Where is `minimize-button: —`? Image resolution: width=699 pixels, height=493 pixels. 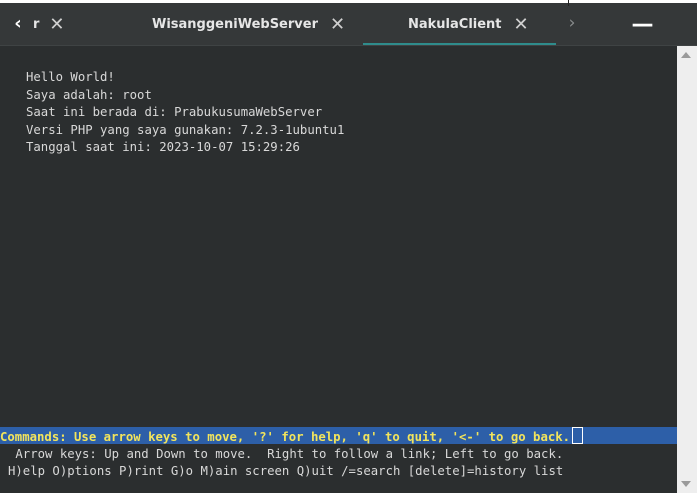
minimize-button: — is located at coordinates (642, 24).